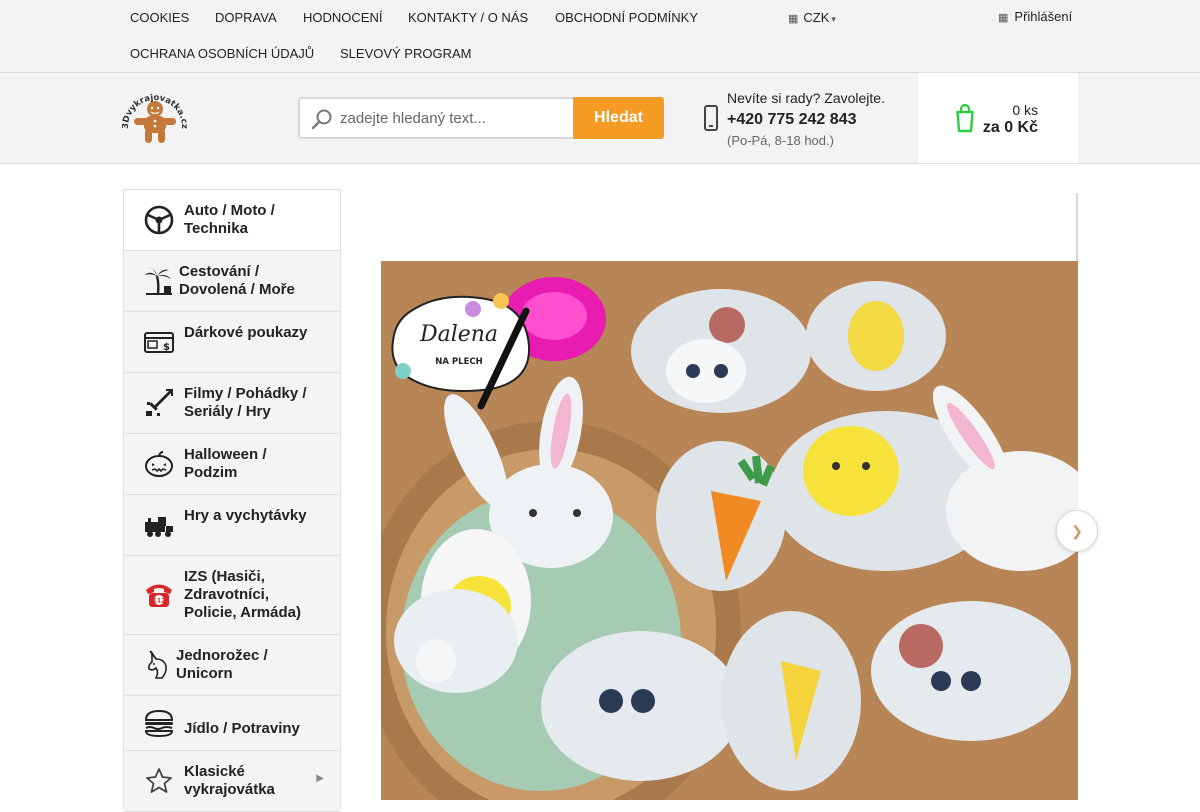  What do you see at coordinates (458, 334) in the screenshot?
I see `svg-text: Dalena` at bounding box center [458, 334].